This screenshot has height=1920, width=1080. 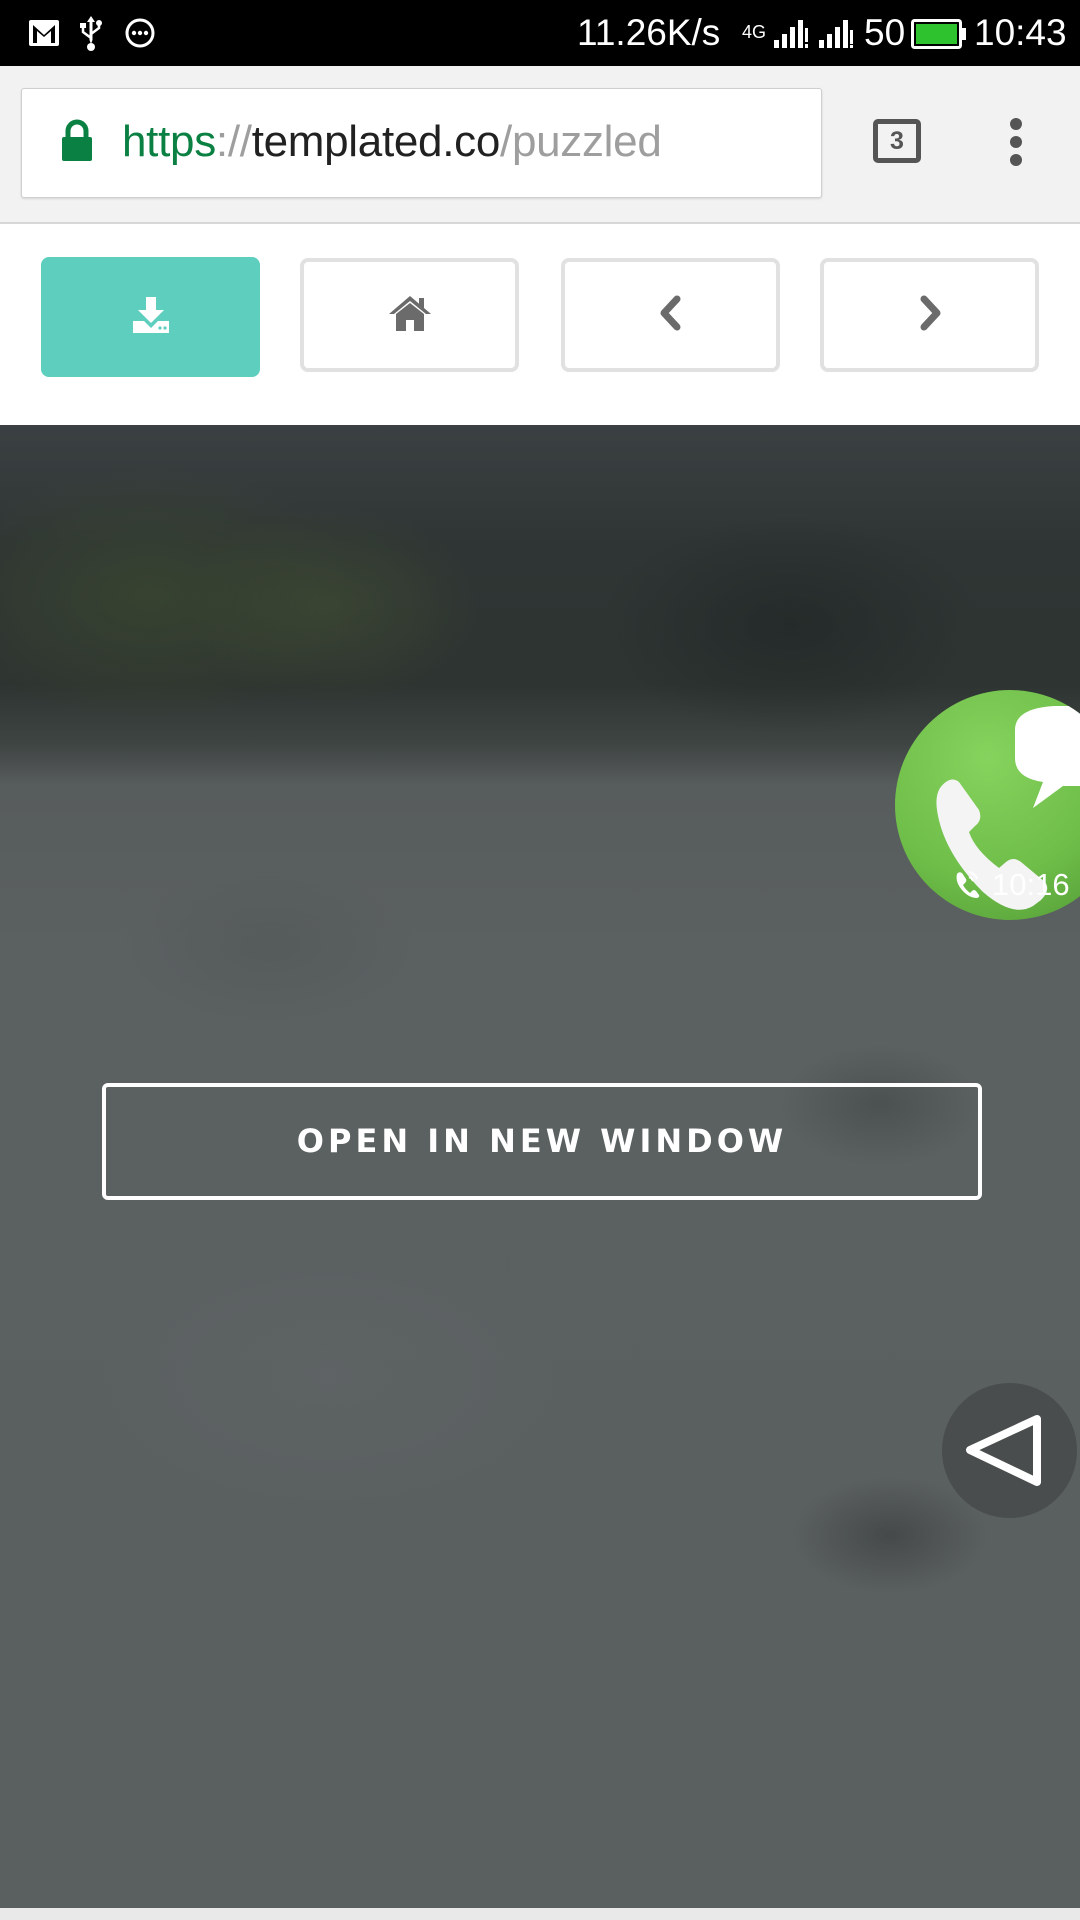 I want to click on chevron-right-icon, so click(x=930, y=315).